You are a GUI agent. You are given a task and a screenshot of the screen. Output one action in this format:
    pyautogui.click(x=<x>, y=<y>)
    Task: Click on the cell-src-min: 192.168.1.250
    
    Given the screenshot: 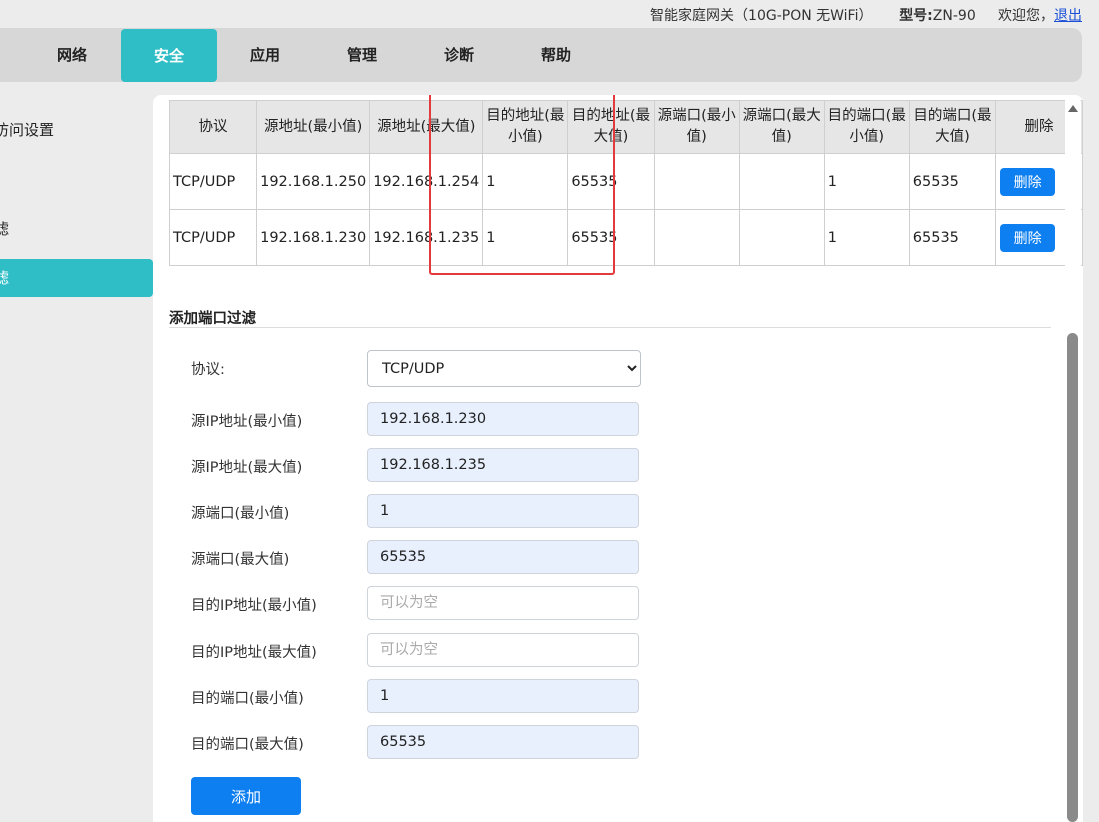 What is the action you would take?
    pyautogui.click(x=313, y=181)
    